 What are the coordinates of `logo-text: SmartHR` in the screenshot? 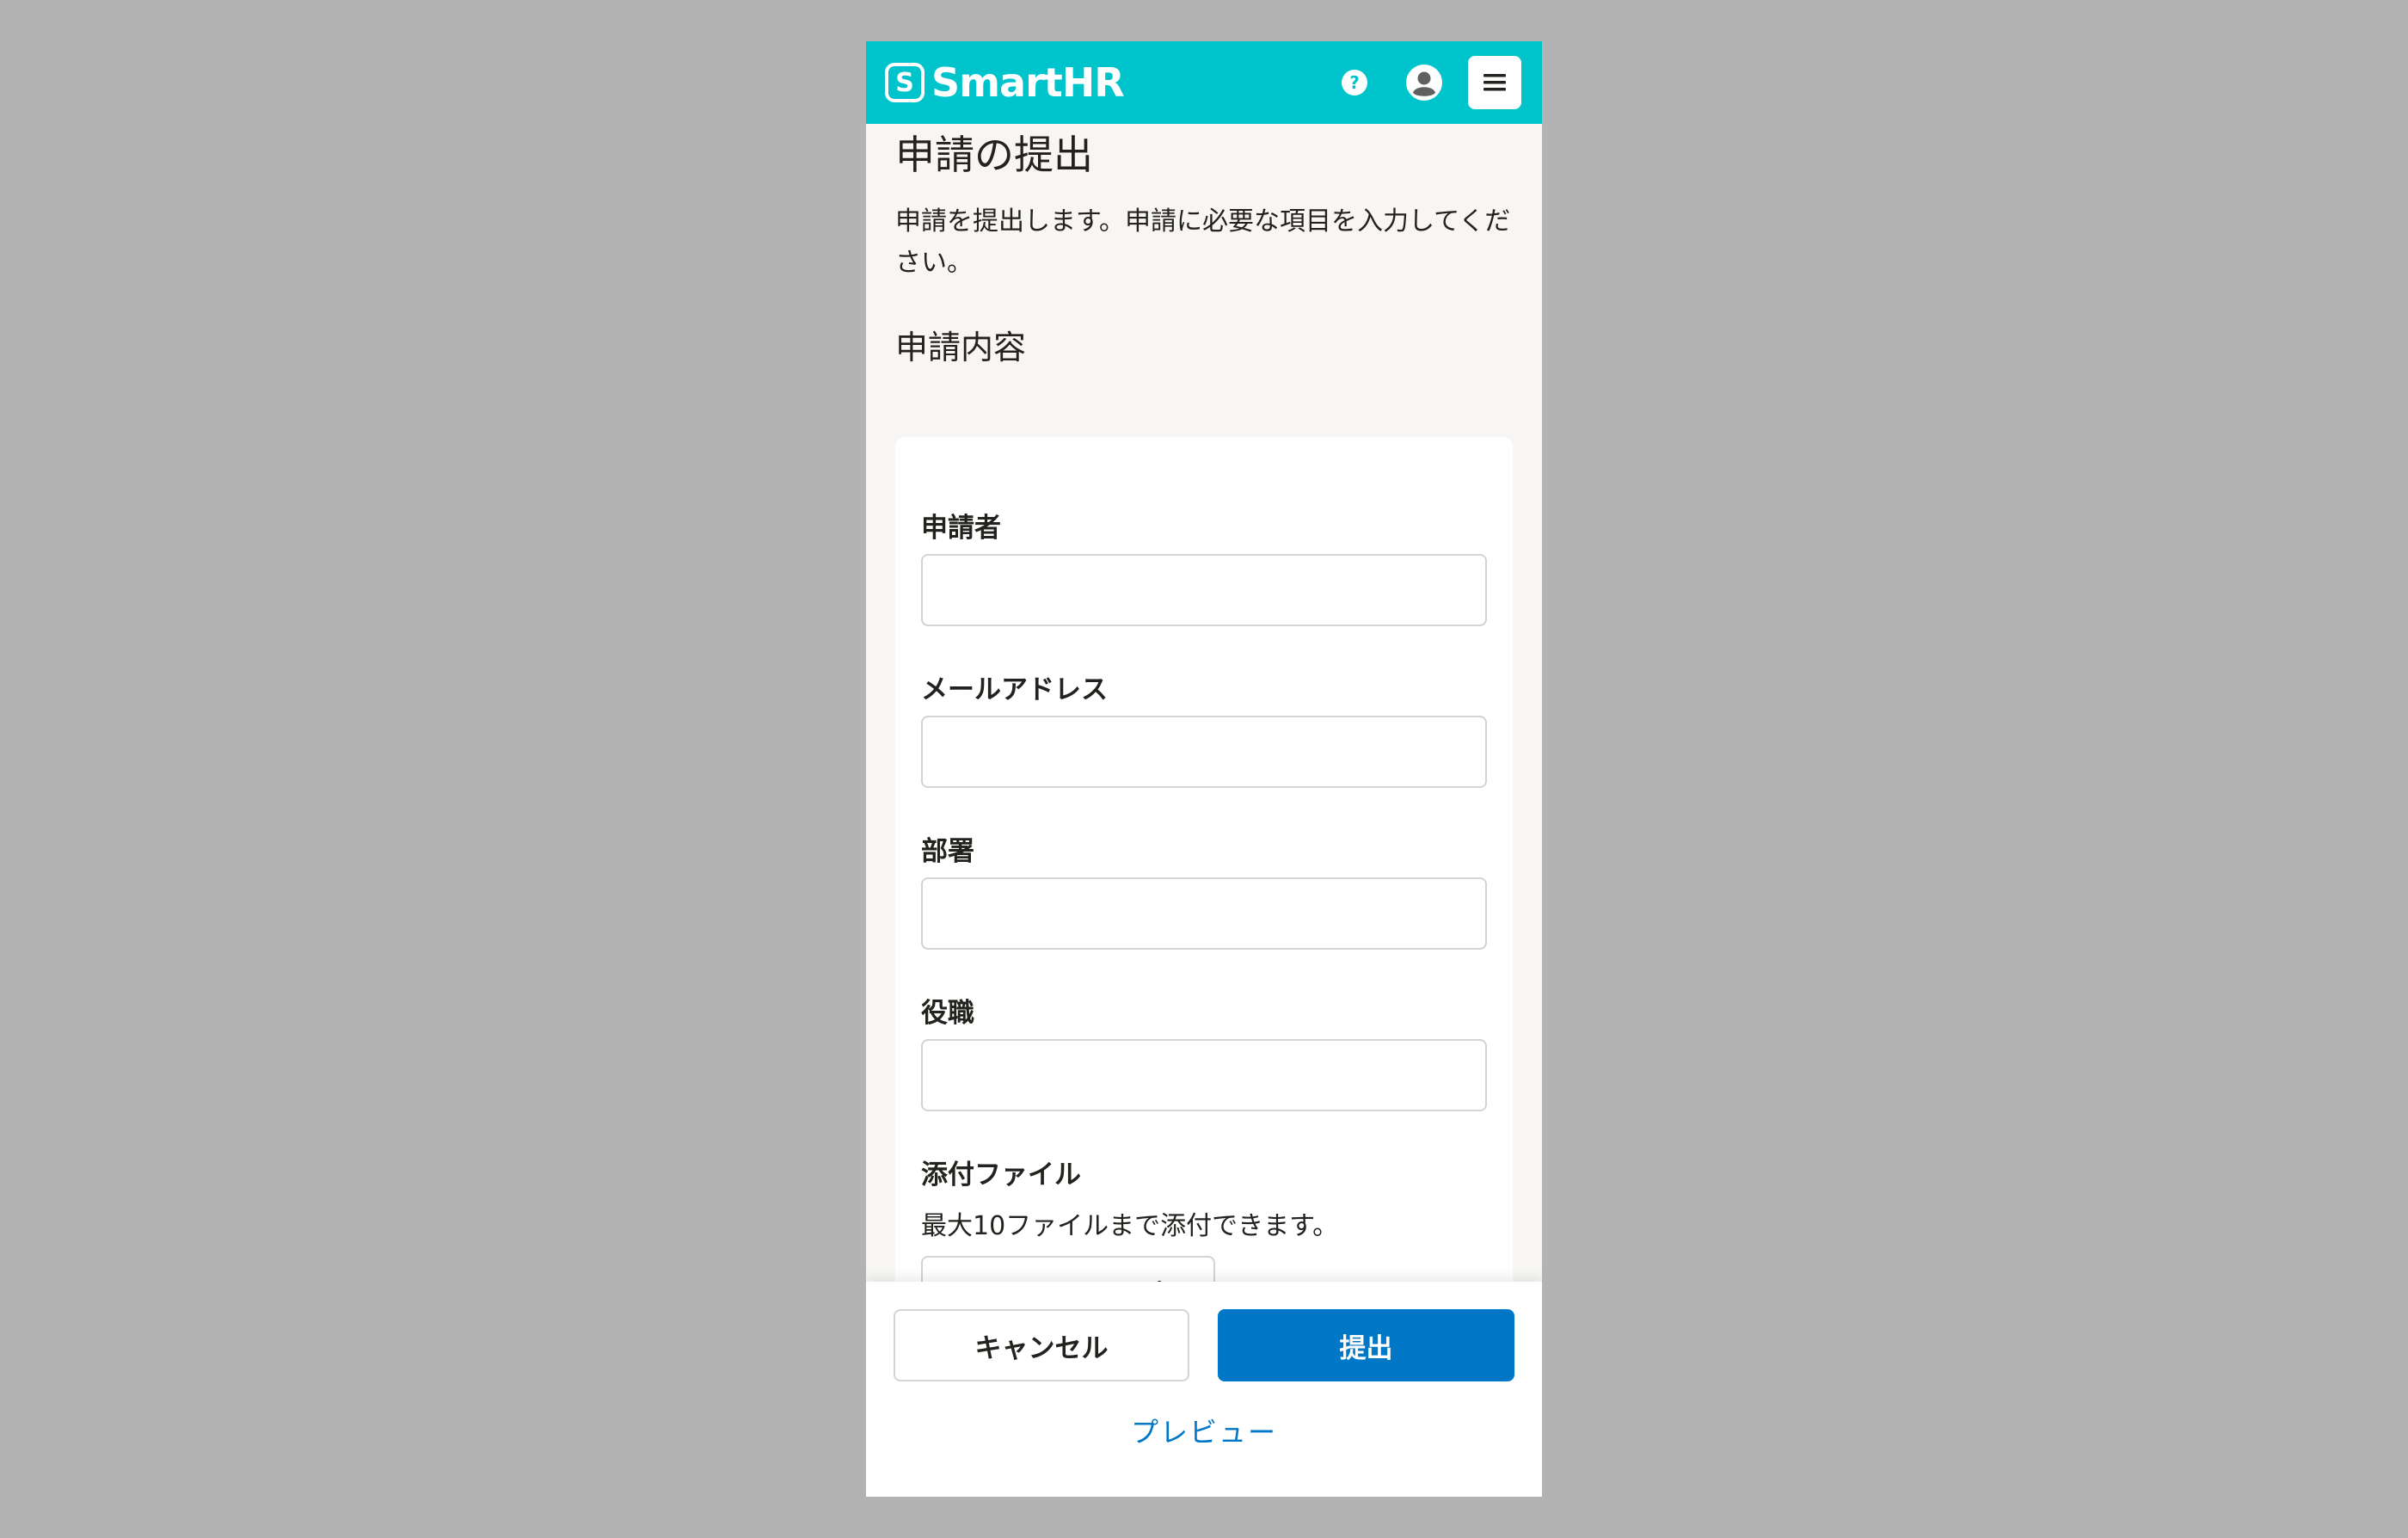 It's located at (1028, 82).